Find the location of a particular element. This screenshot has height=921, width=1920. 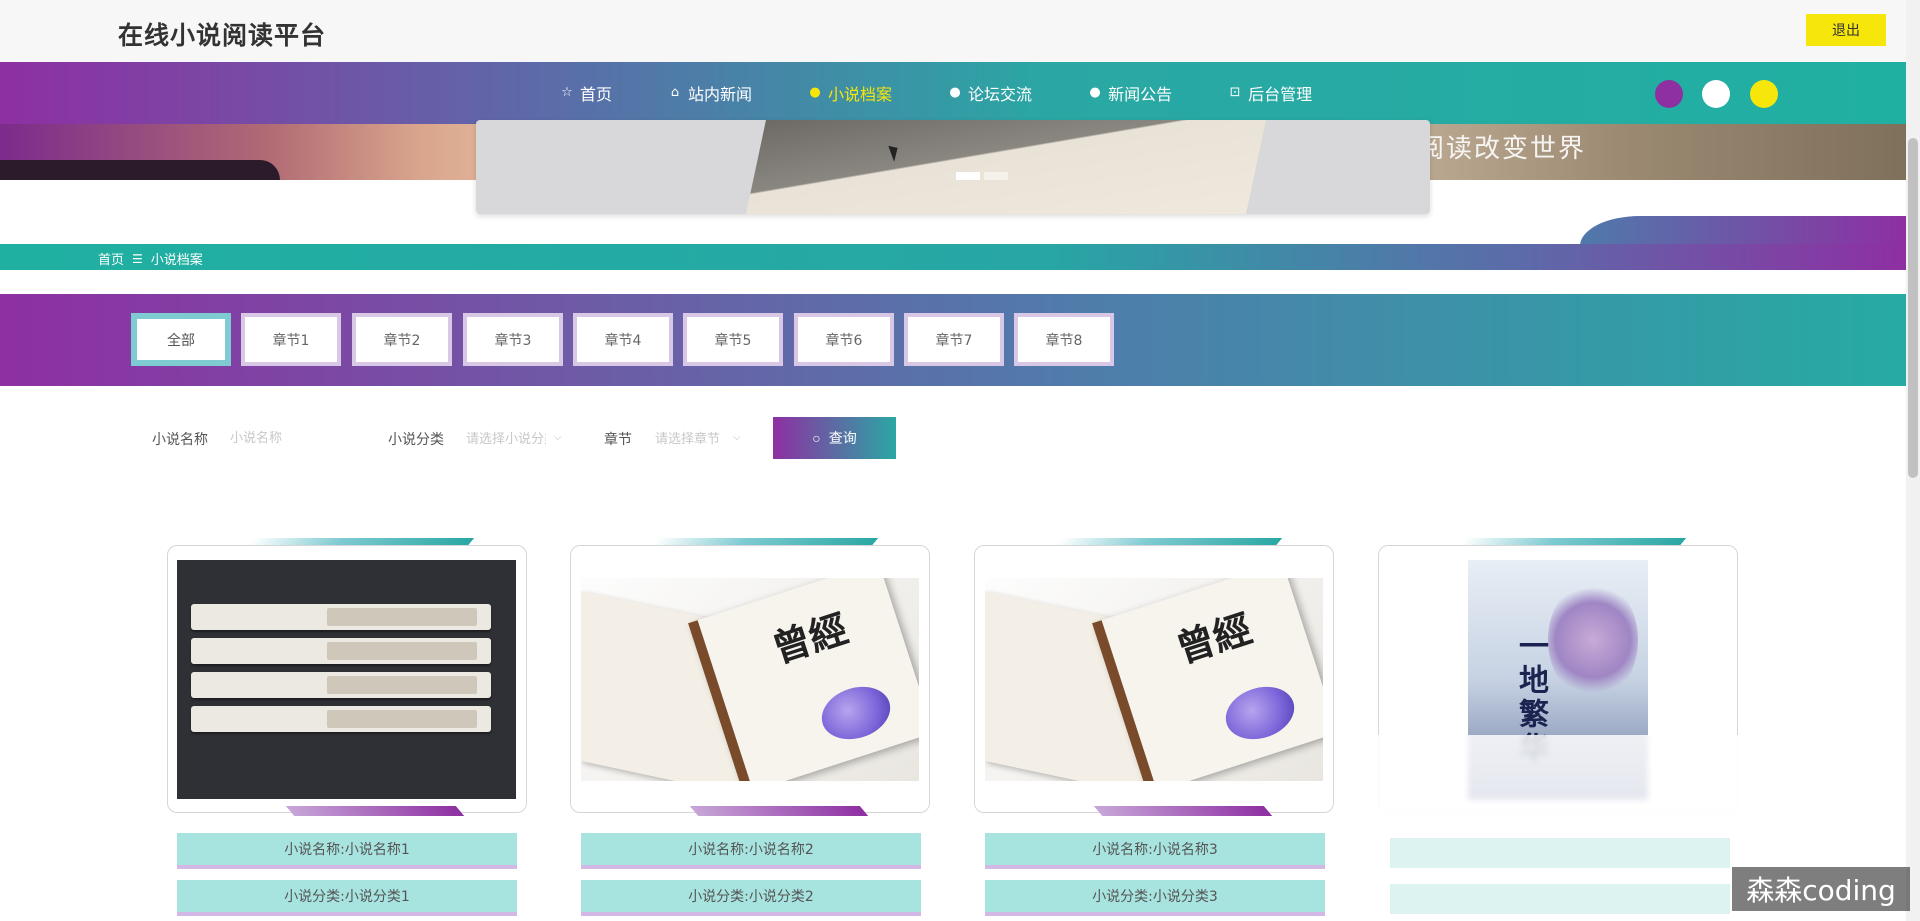

breadcrumb: 首页 ☰ 小说档案 is located at coordinates (150, 259).